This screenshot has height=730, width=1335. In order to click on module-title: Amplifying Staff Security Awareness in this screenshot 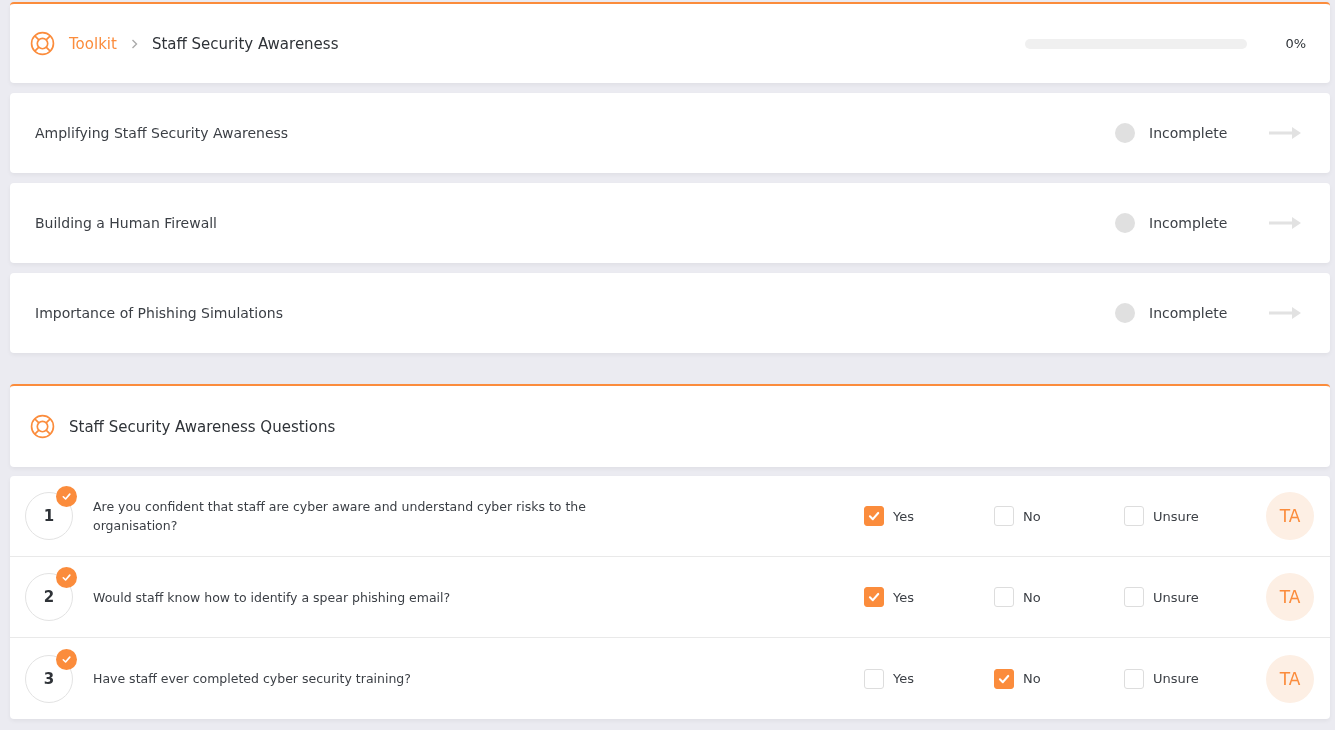, I will do `click(162, 133)`.